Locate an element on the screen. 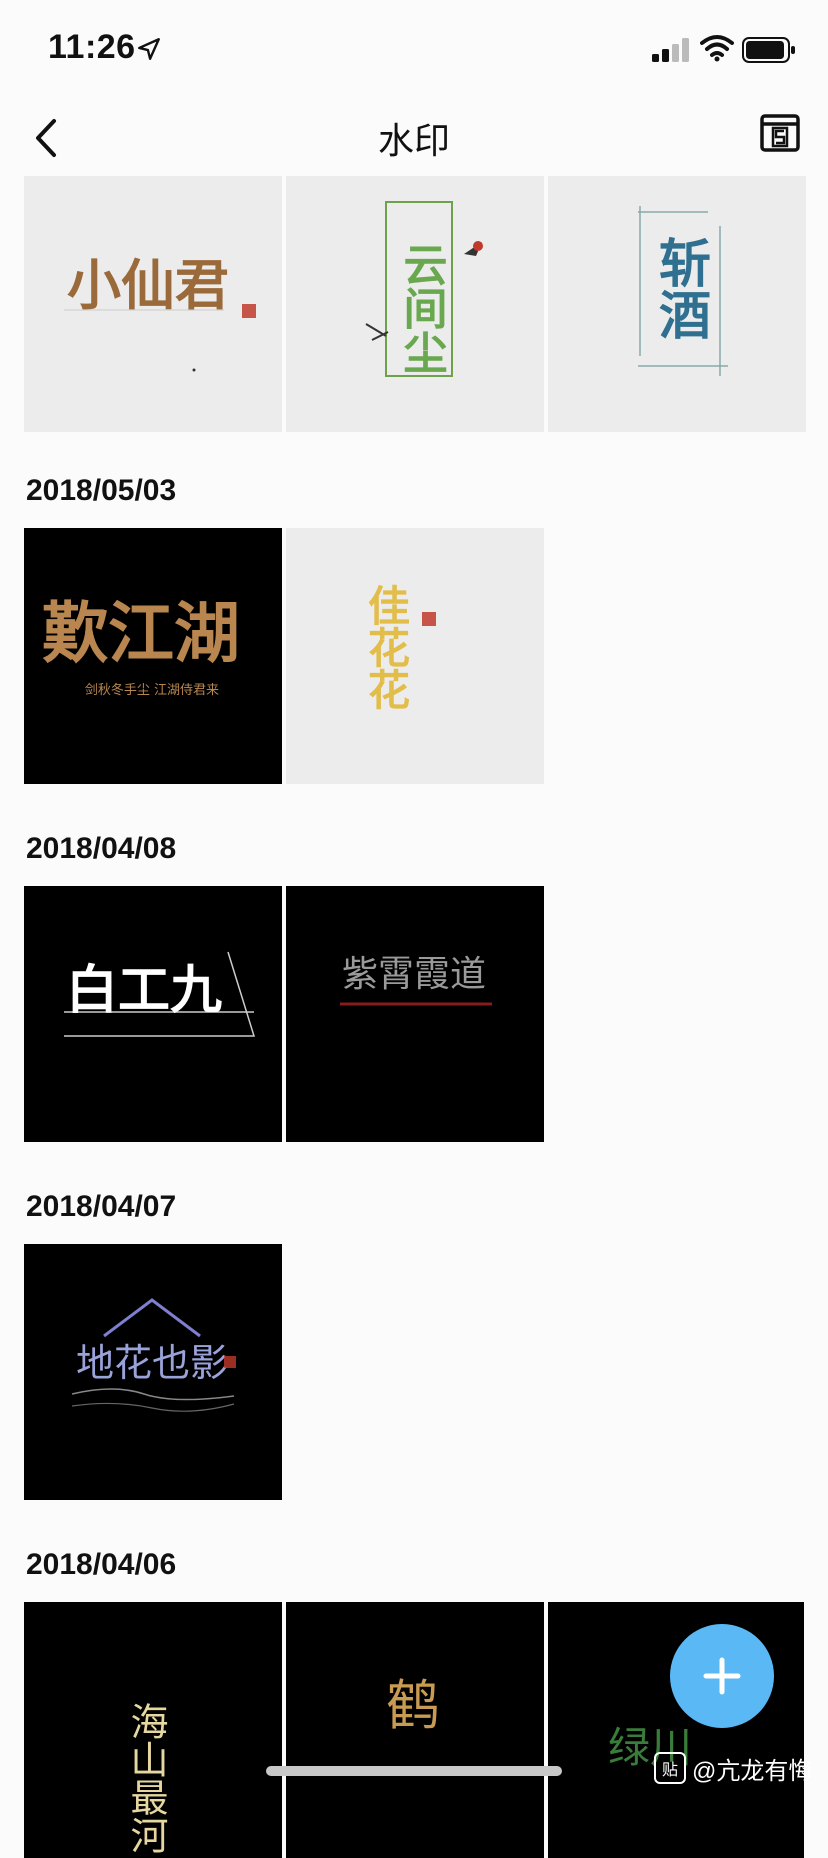 Image resolution: width=828 pixels, height=1858 pixels. section-date: 2018/05/03 is located at coordinates (101, 490).